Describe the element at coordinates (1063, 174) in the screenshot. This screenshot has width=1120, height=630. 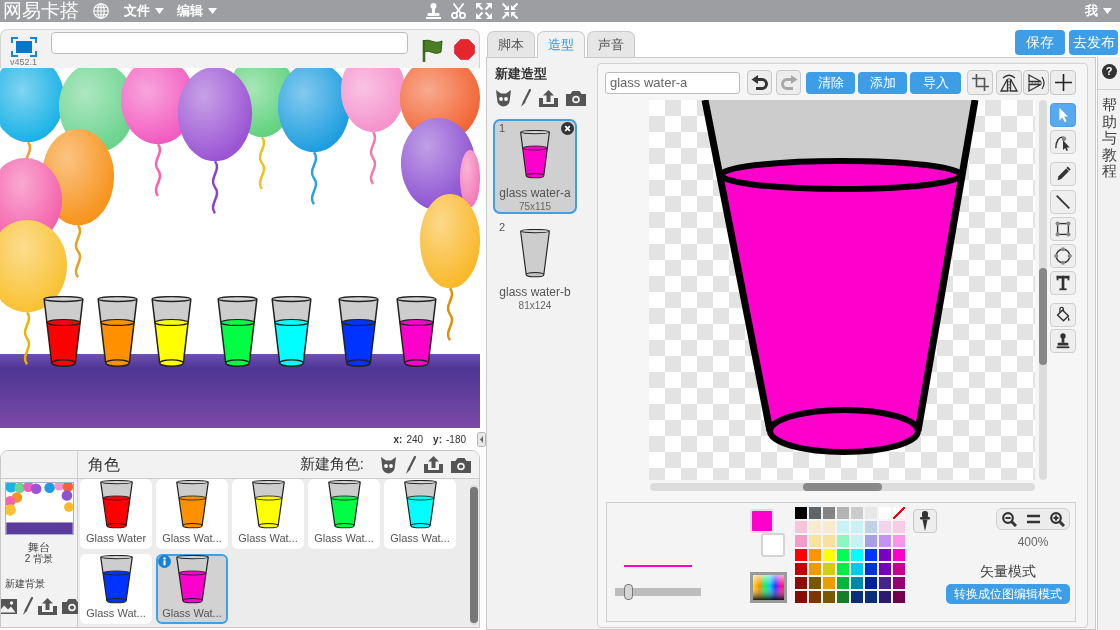
I see `pencil-tool` at that location.